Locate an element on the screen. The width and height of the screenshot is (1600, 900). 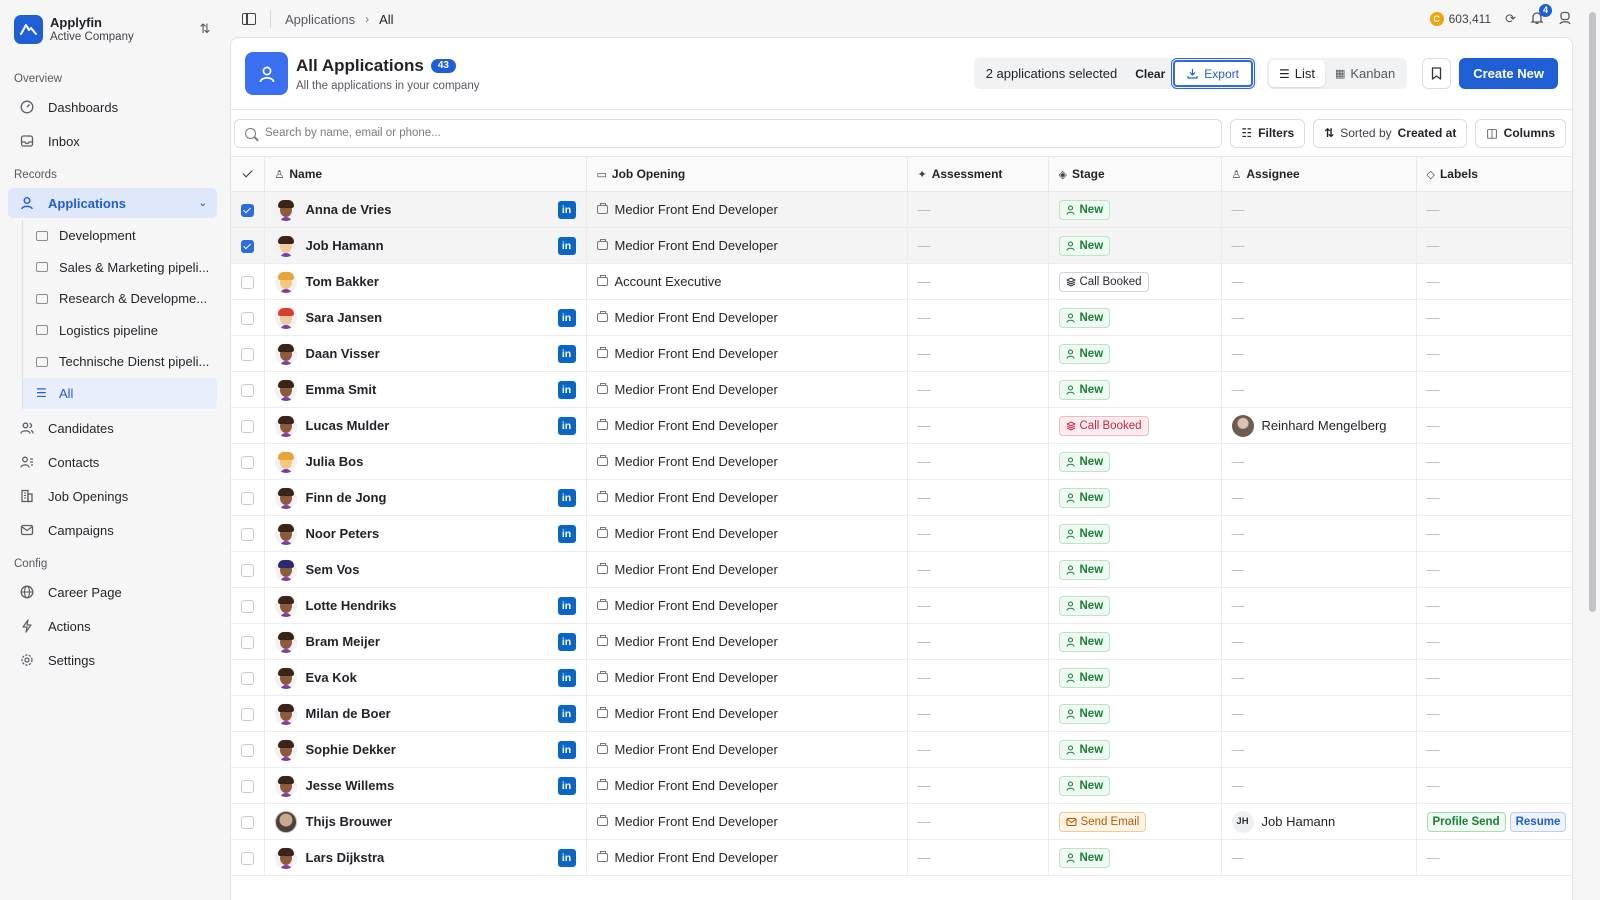
candidate-name: Bram Meijer is located at coordinates (432, 641).